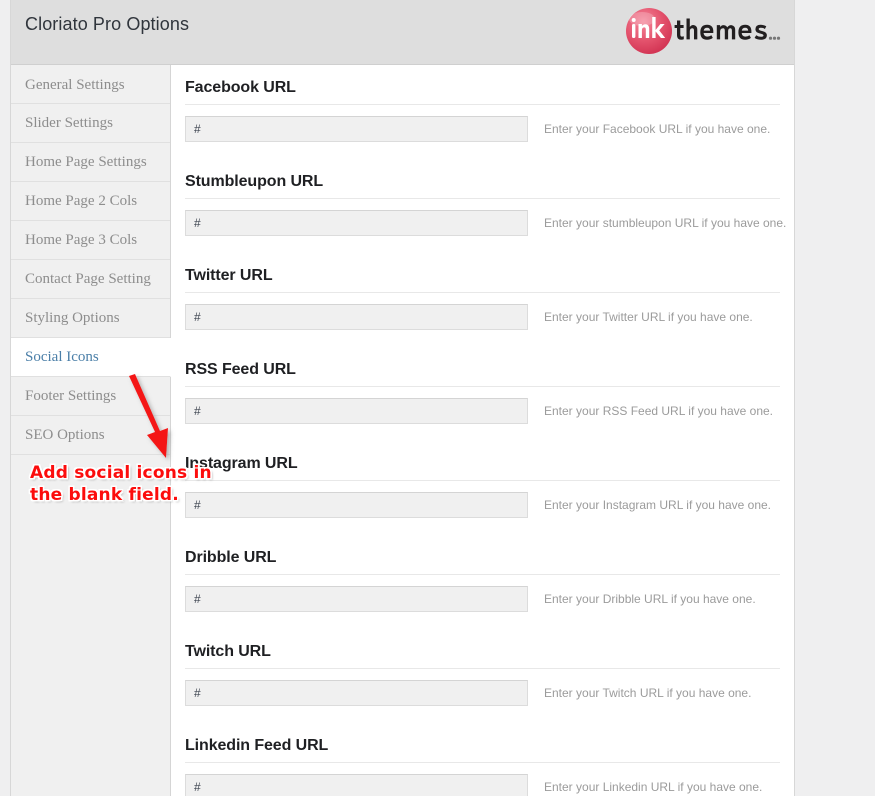 This screenshot has width=875, height=796. I want to click on inkthemes-logo, so click(702, 31).